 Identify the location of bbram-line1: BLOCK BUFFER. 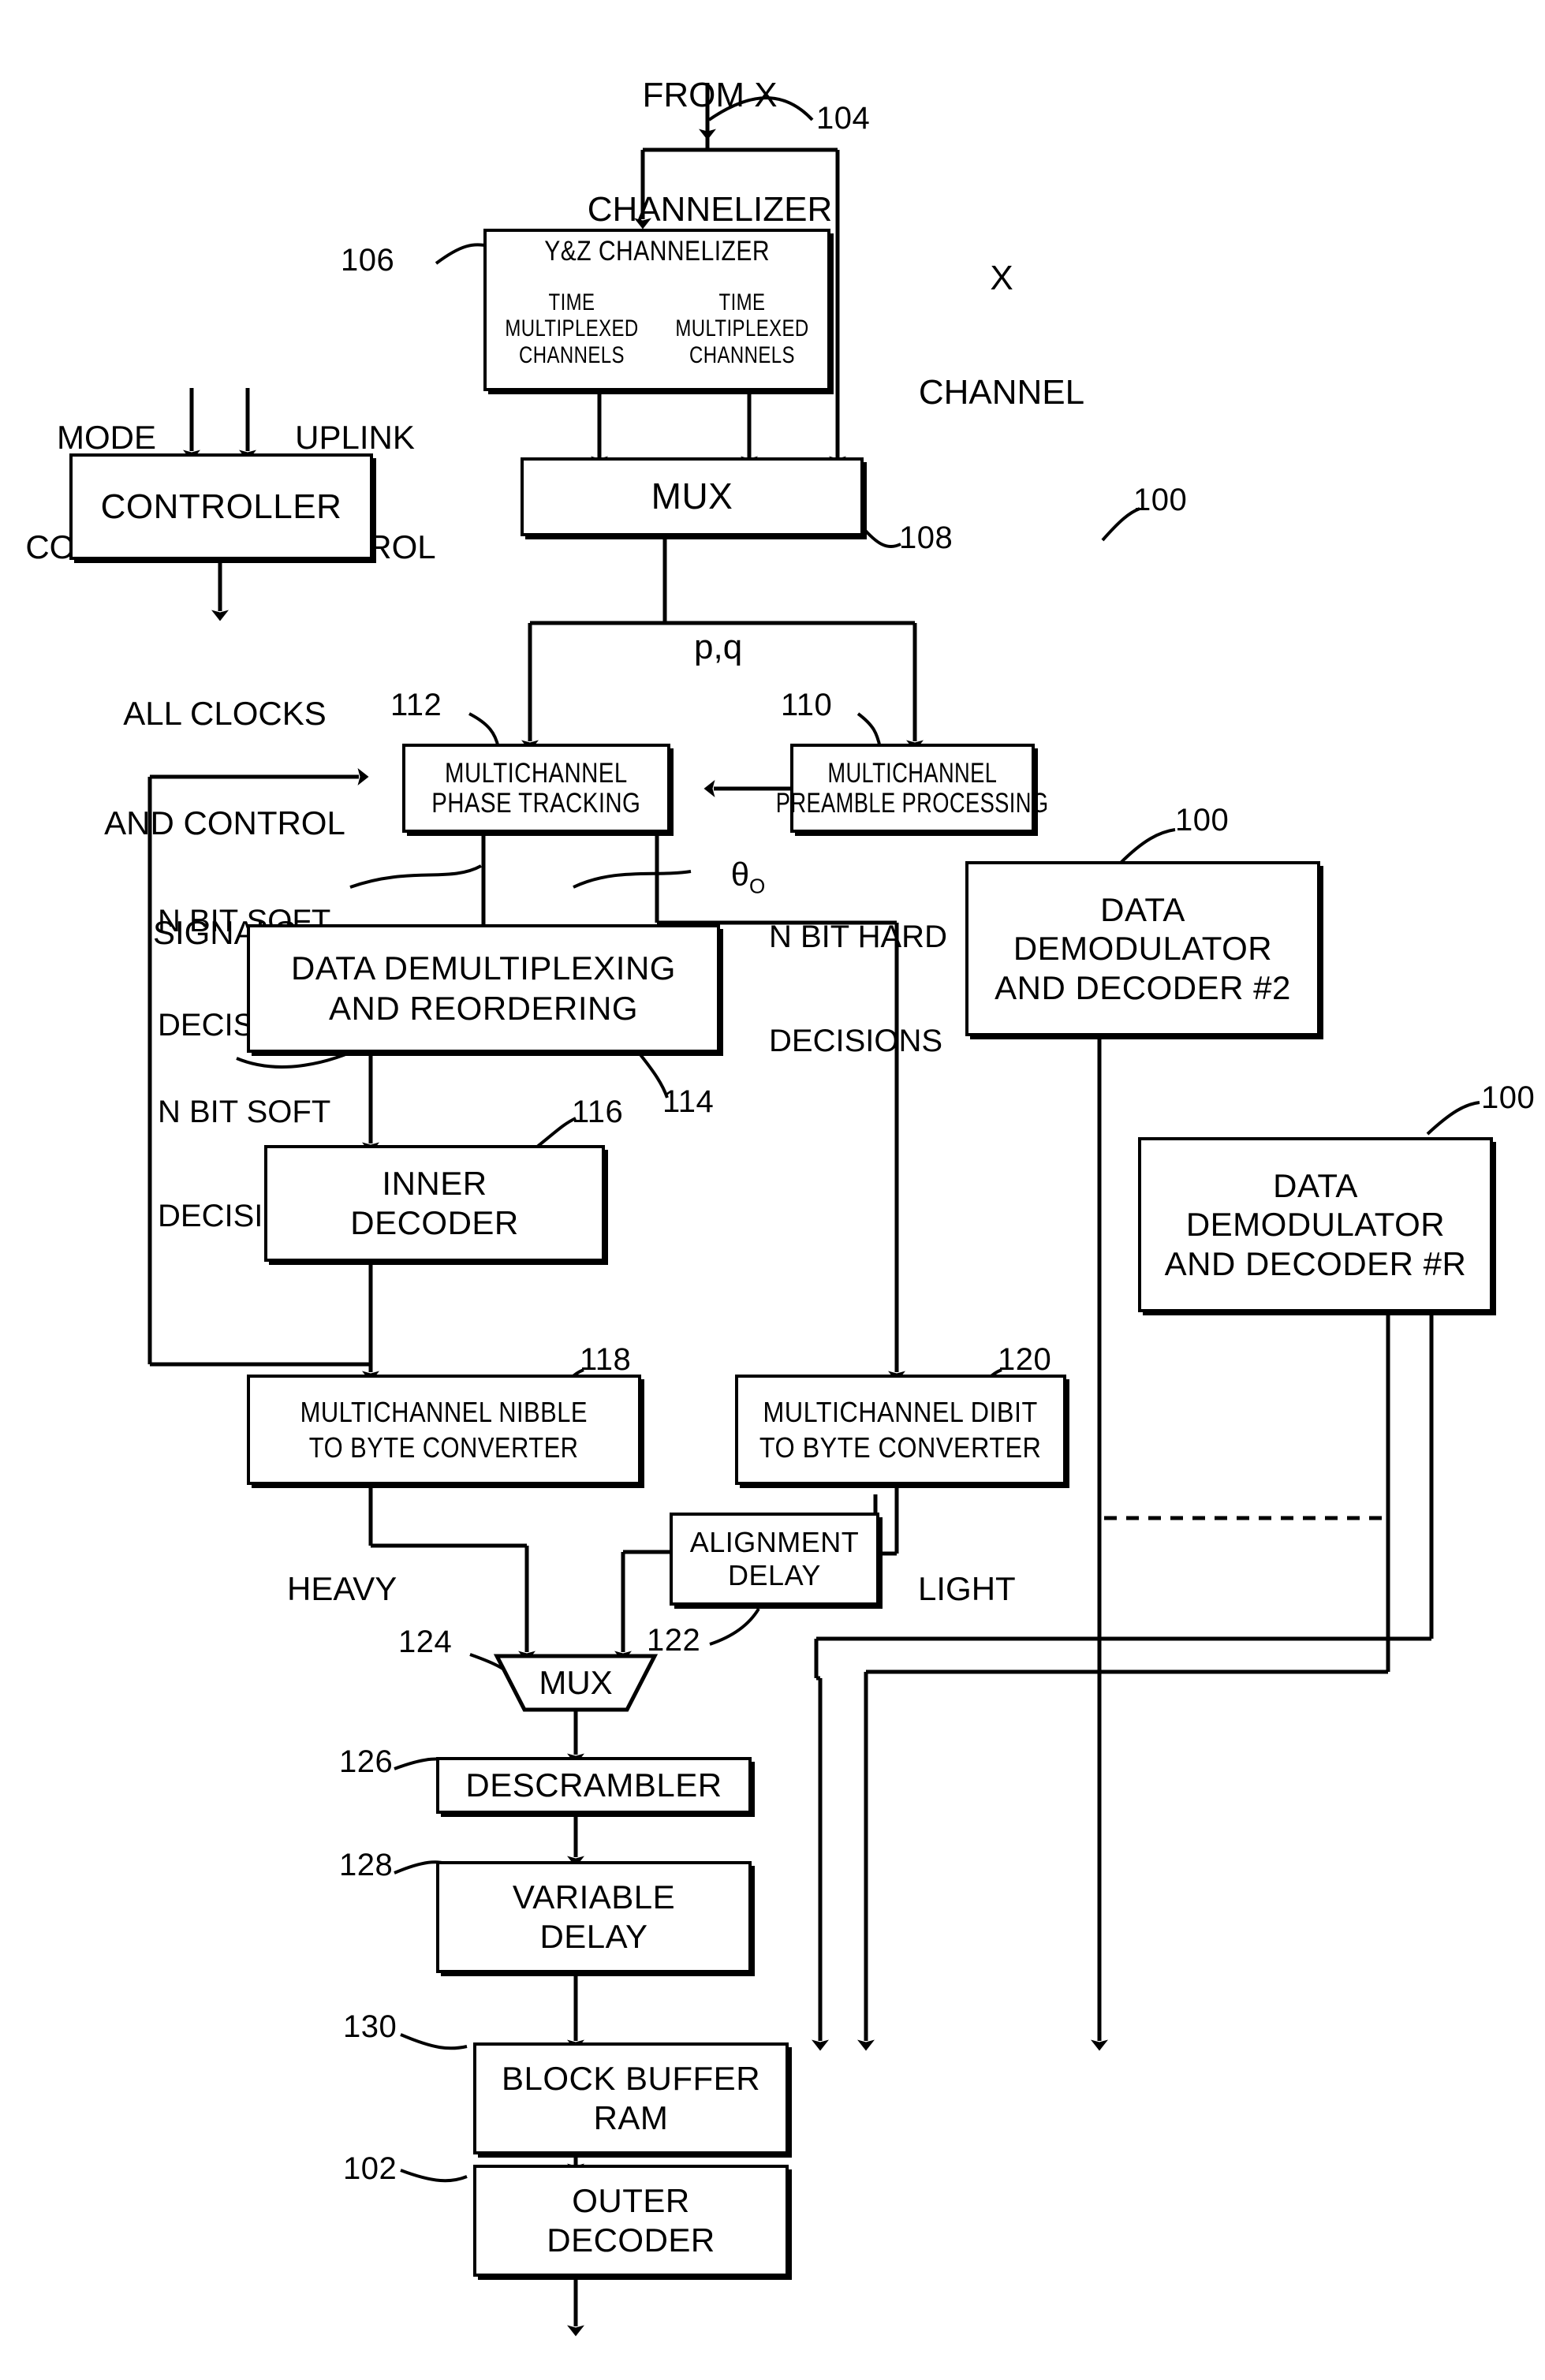
(631, 2078).